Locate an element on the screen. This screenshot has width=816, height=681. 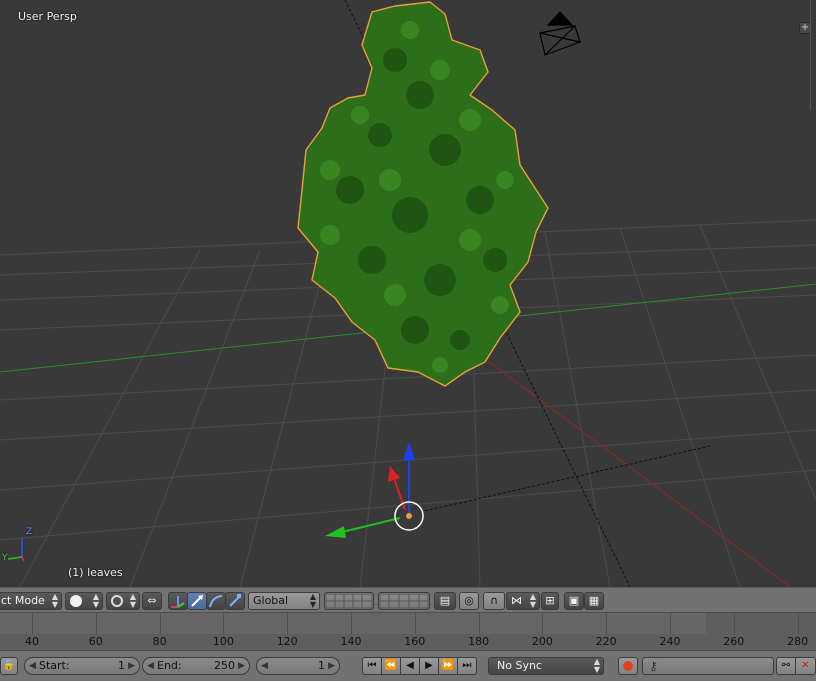
ruler-tick-label: 220 is located at coordinates (606, 641).